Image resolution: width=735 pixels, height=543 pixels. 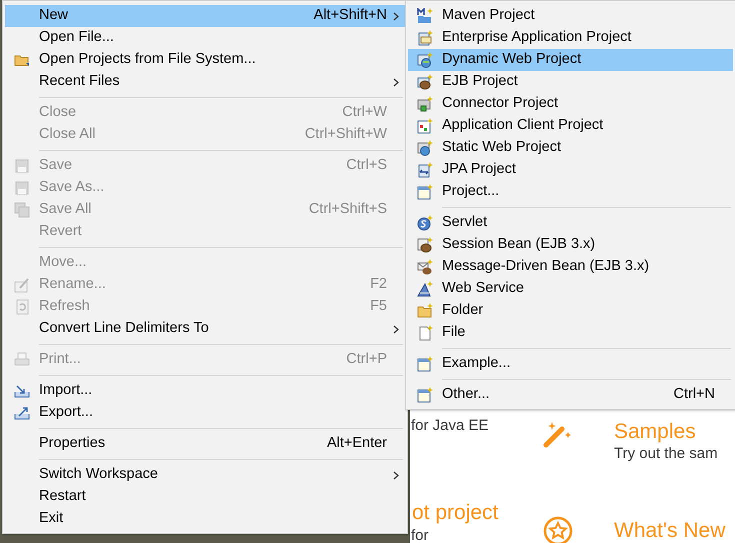 What do you see at coordinates (570, 148) in the screenshot?
I see `menu-item: Static Web Project` at bounding box center [570, 148].